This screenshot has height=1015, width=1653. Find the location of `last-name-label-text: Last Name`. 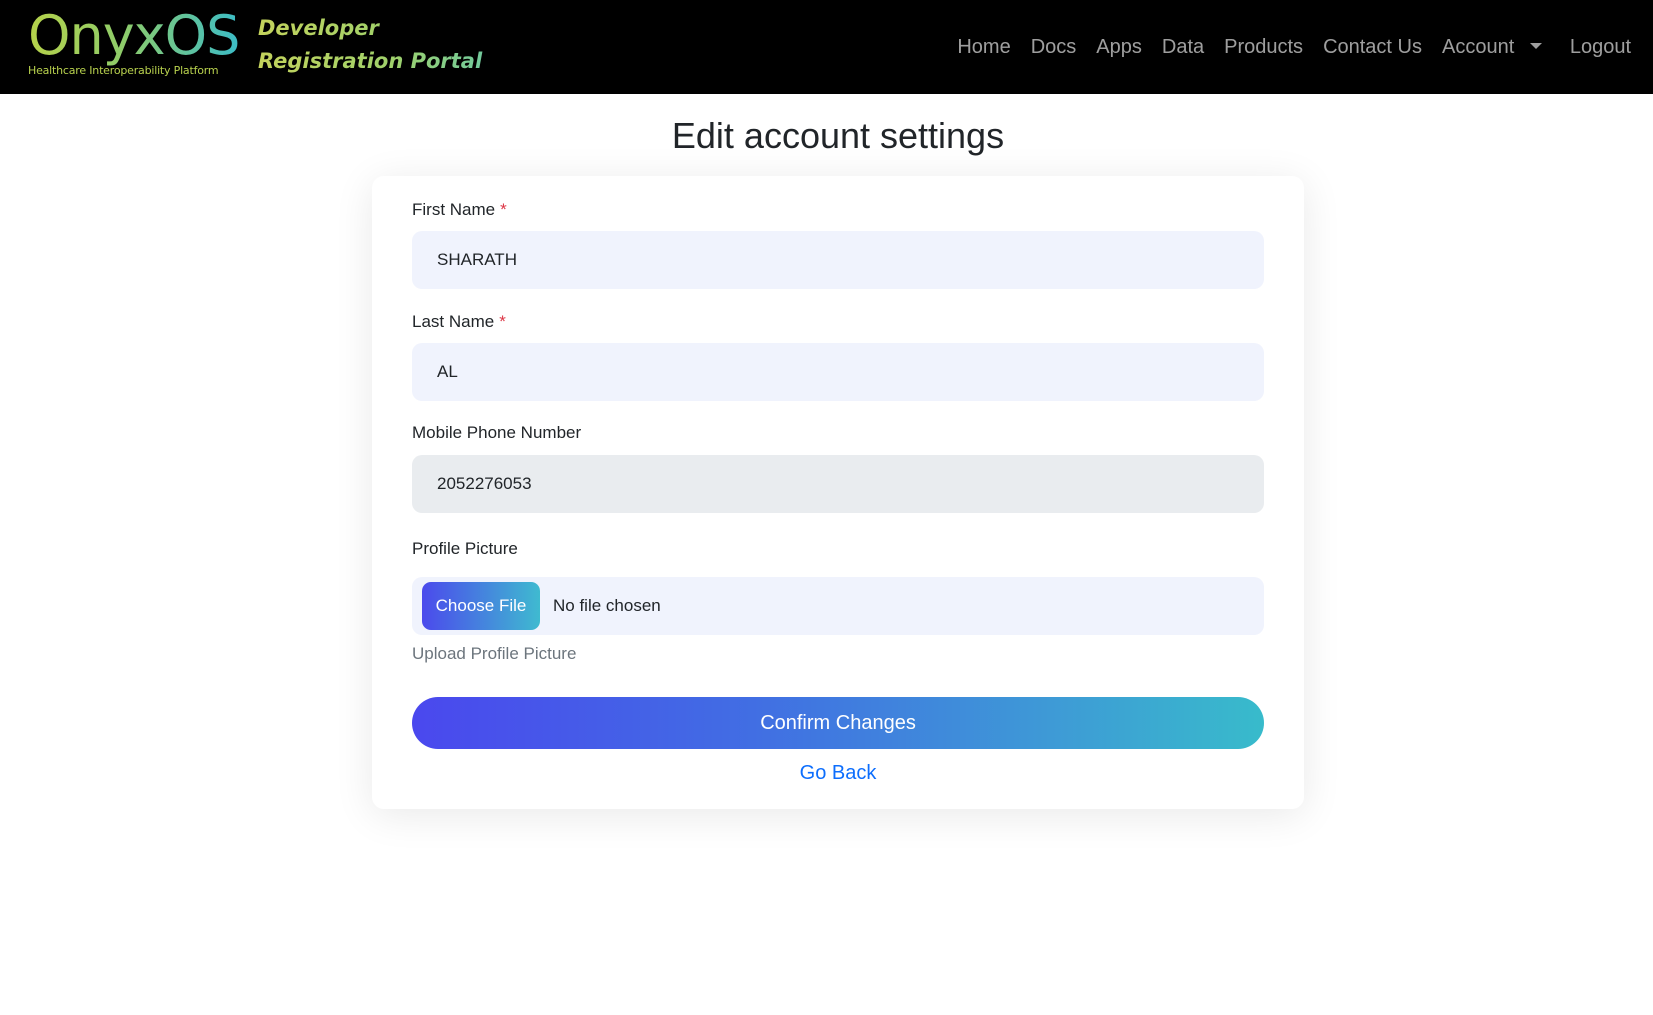

last-name-label-text: Last Name is located at coordinates (453, 321).